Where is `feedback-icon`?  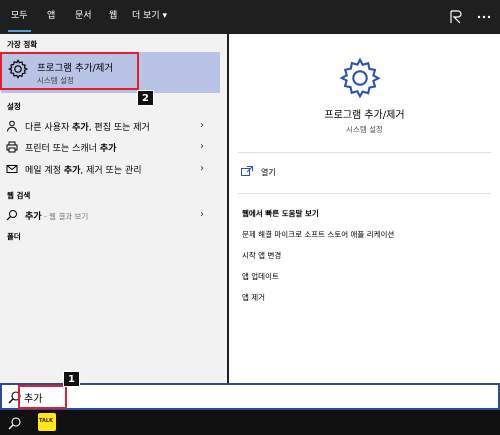
feedback-icon is located at coordinates (456, 17).